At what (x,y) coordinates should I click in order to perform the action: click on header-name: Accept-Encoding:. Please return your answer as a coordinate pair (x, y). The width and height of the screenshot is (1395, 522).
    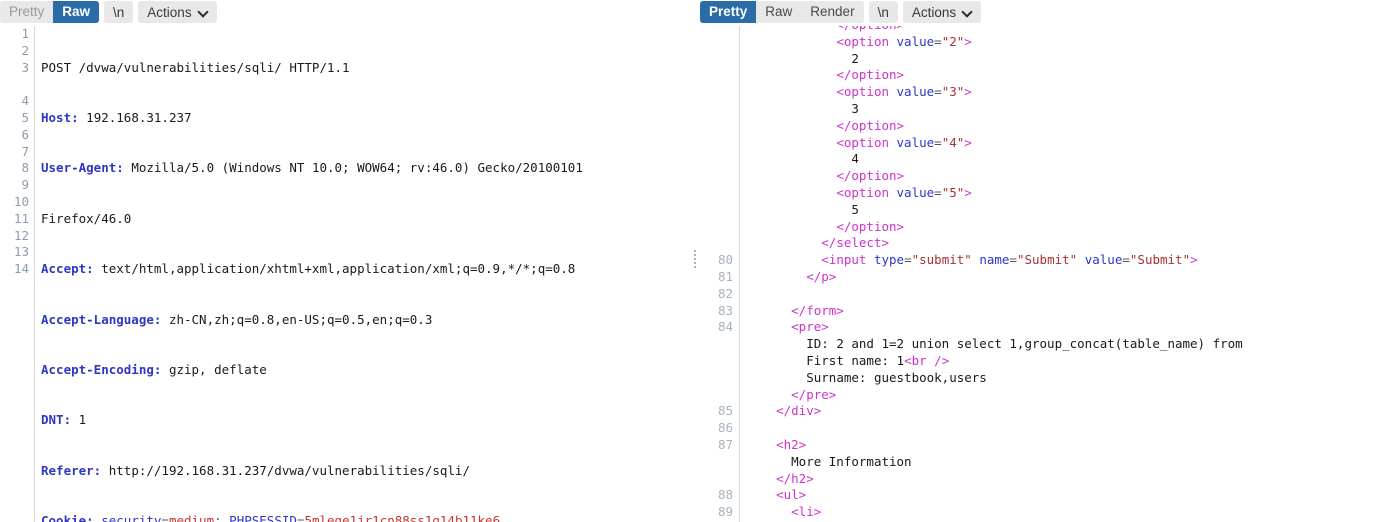
    Looking at the image, I should click on (101, 369).